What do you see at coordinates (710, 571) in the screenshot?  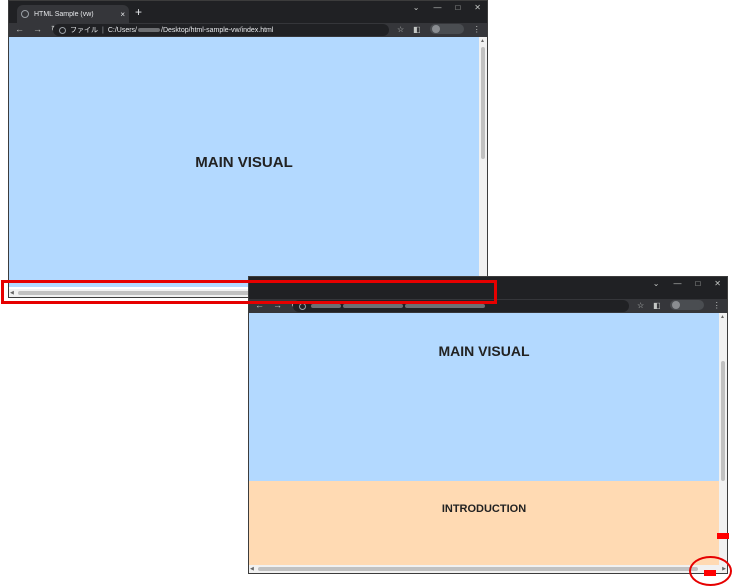 I see `scroll-corner-highlight` at bounding box center [710, 571].